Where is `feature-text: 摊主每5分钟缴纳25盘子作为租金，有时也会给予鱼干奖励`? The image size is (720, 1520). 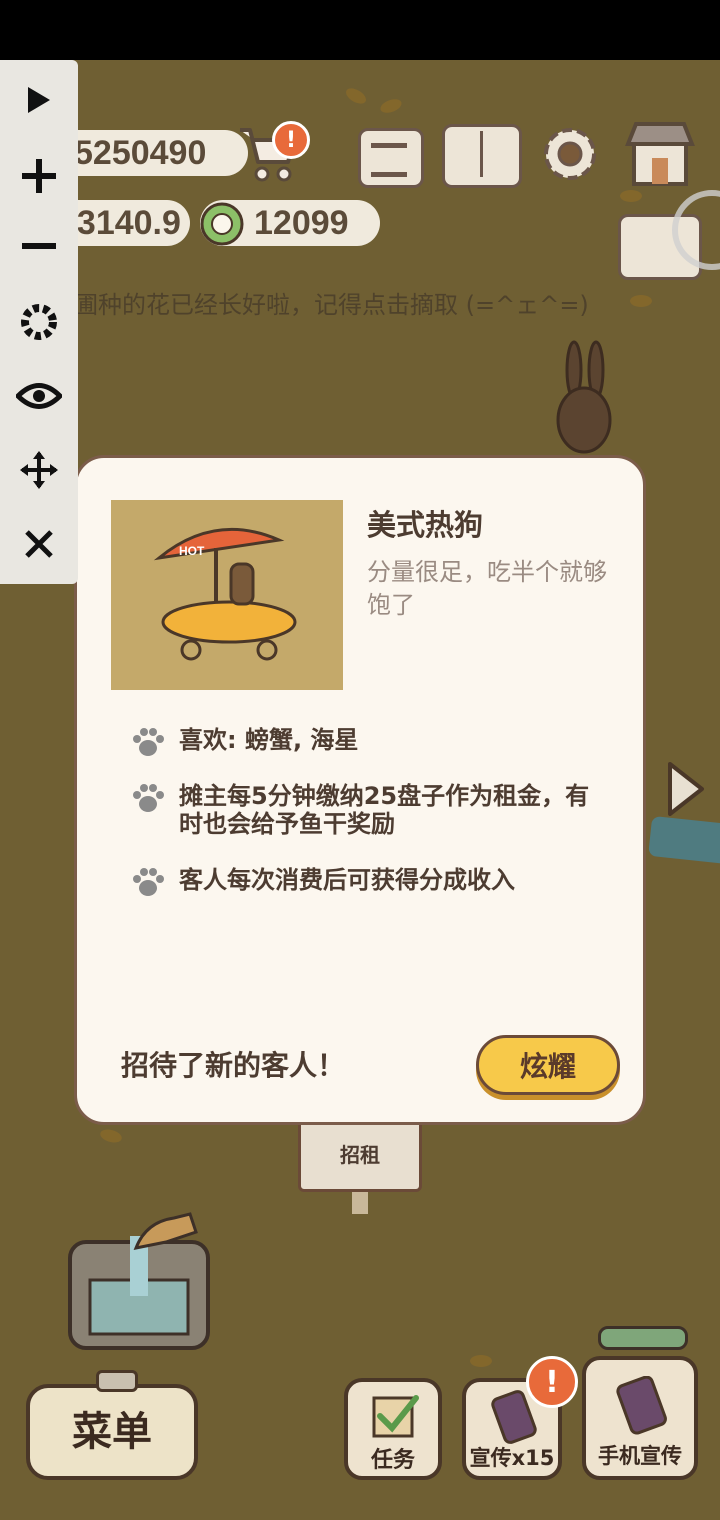 feature-text: 摊主每5分钟缴纳25盘子作为租金，有时也会给予鱼干奖励 is located at coordinates (384, 810).